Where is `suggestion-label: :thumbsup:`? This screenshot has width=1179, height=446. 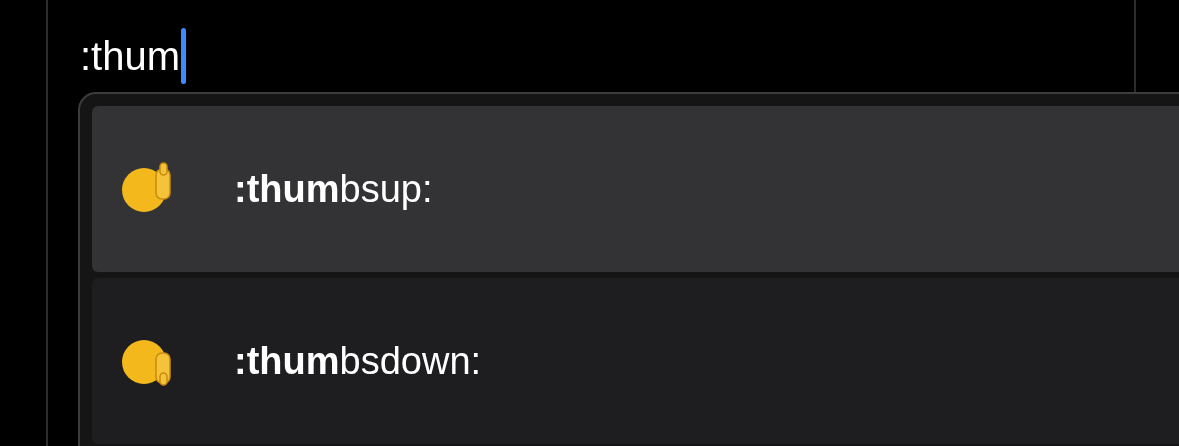
suggestion-label: :thumbsup: is located at coordinates (333, 189).